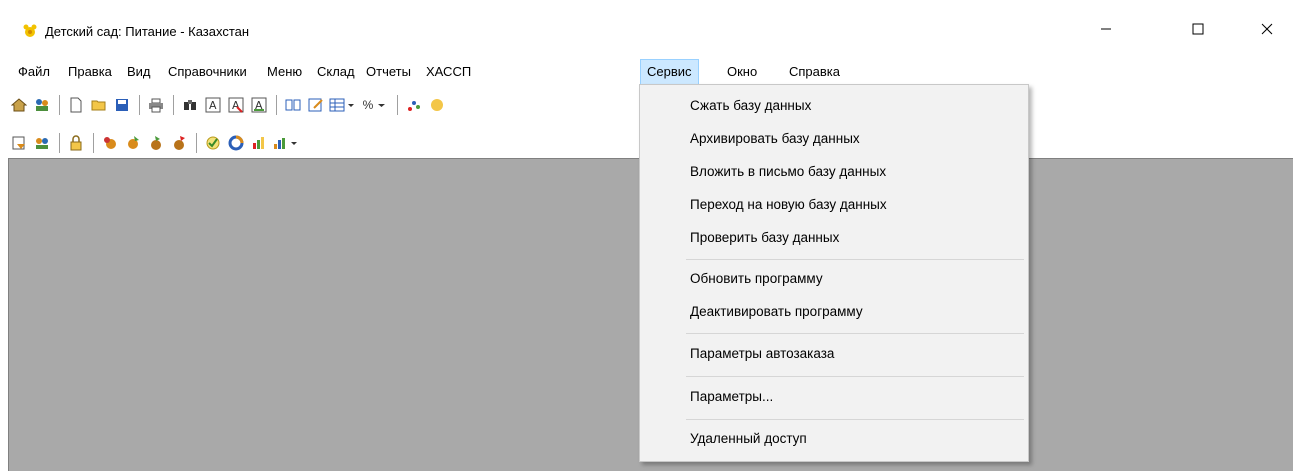  What do you see at coordinates (19, 143) in the screenshot?
I see `export-icon` at bounding box center [19, 143].